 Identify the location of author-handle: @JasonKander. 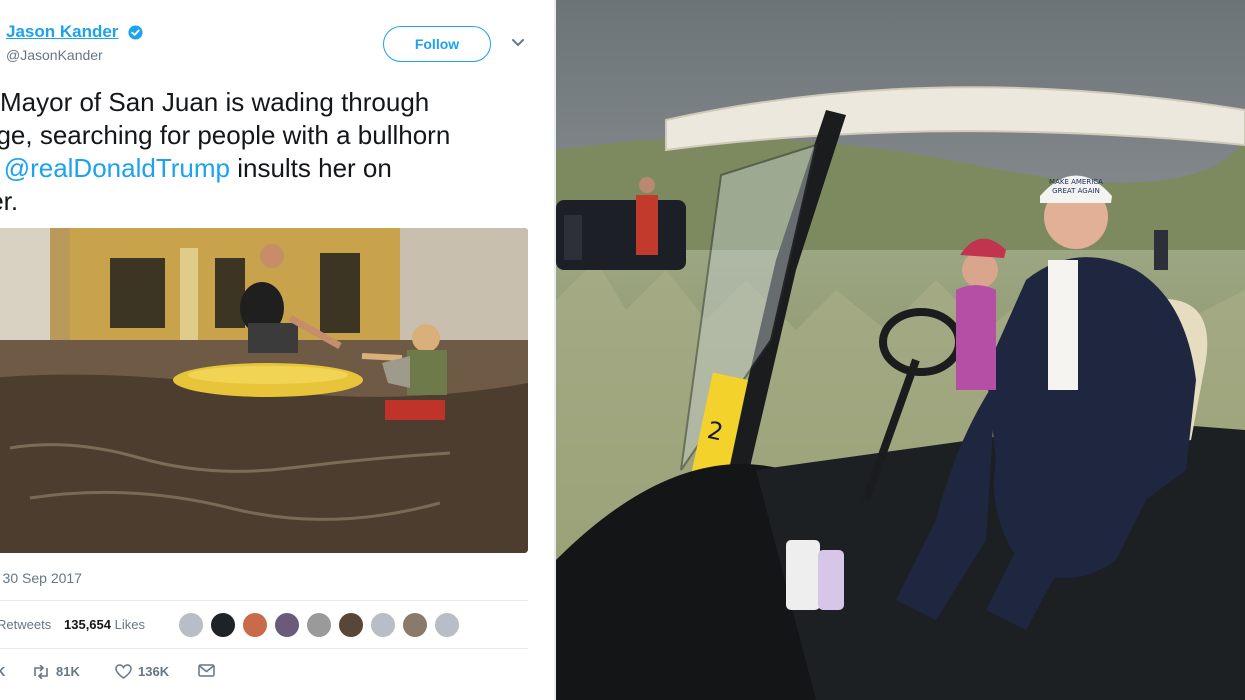
(54, 55).